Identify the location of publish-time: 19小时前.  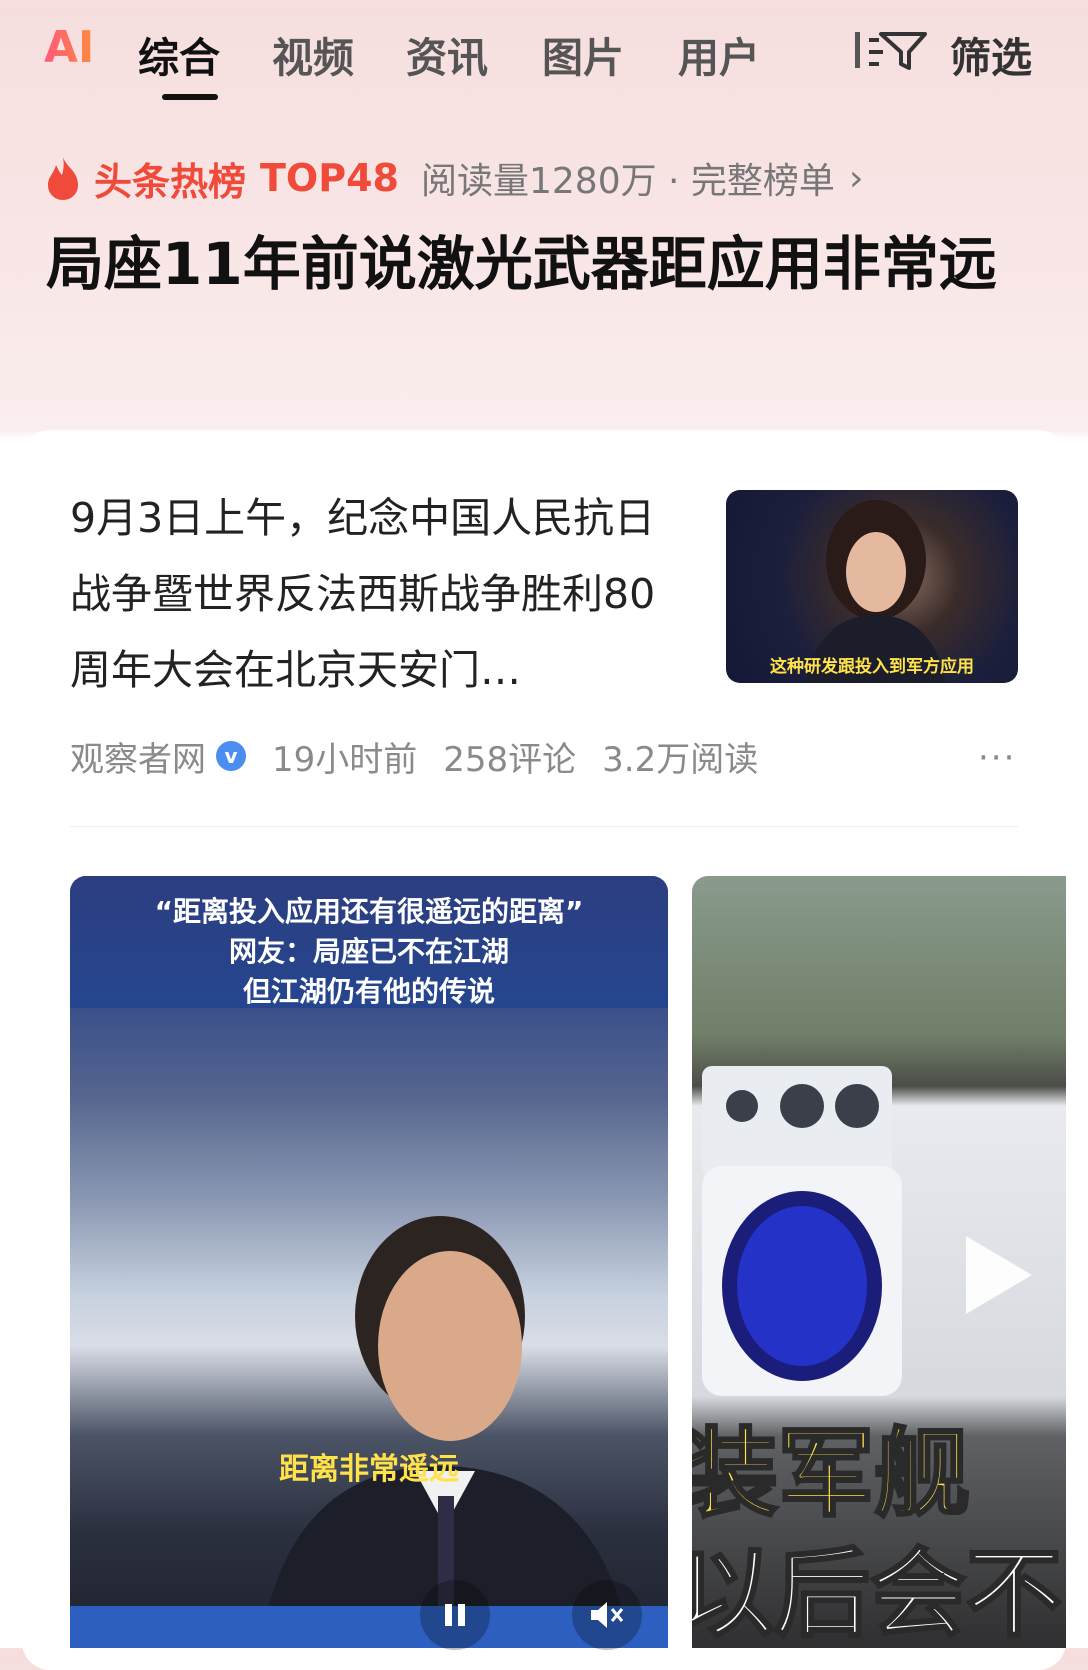
(345, 759).